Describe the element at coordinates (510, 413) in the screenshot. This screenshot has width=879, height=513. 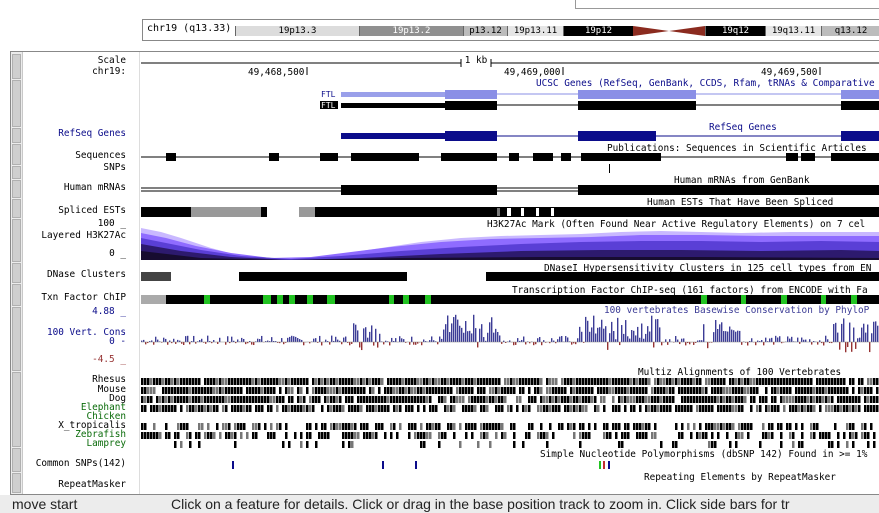
I see `multiz-alignments` at that location.